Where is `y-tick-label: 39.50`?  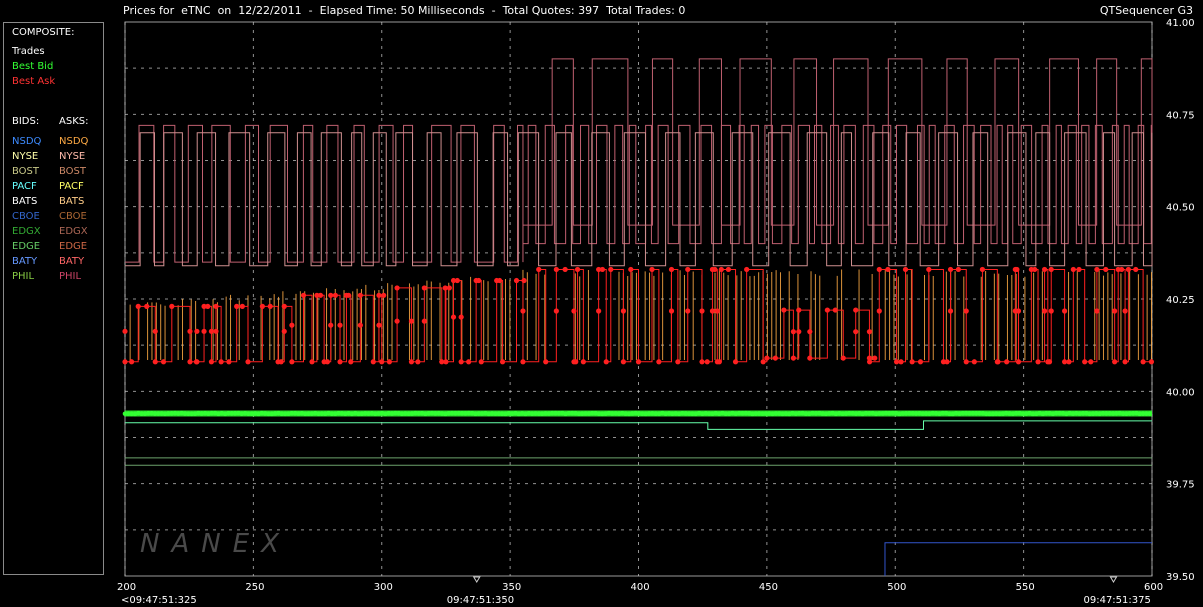
y-tick-label: 39.50 is located at coordinates (1180, 577).